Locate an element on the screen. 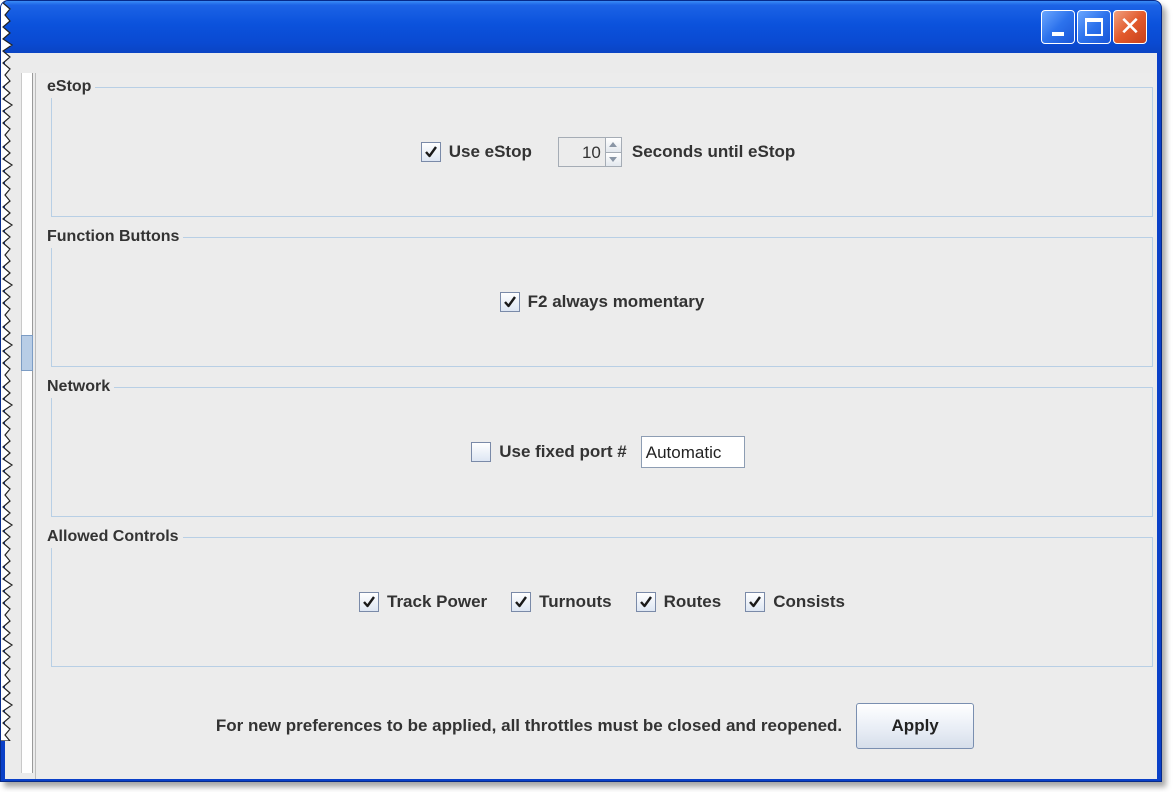 This screenshot has height=792, width=1173. maximize-icon is located at coordinates (1094, 27).